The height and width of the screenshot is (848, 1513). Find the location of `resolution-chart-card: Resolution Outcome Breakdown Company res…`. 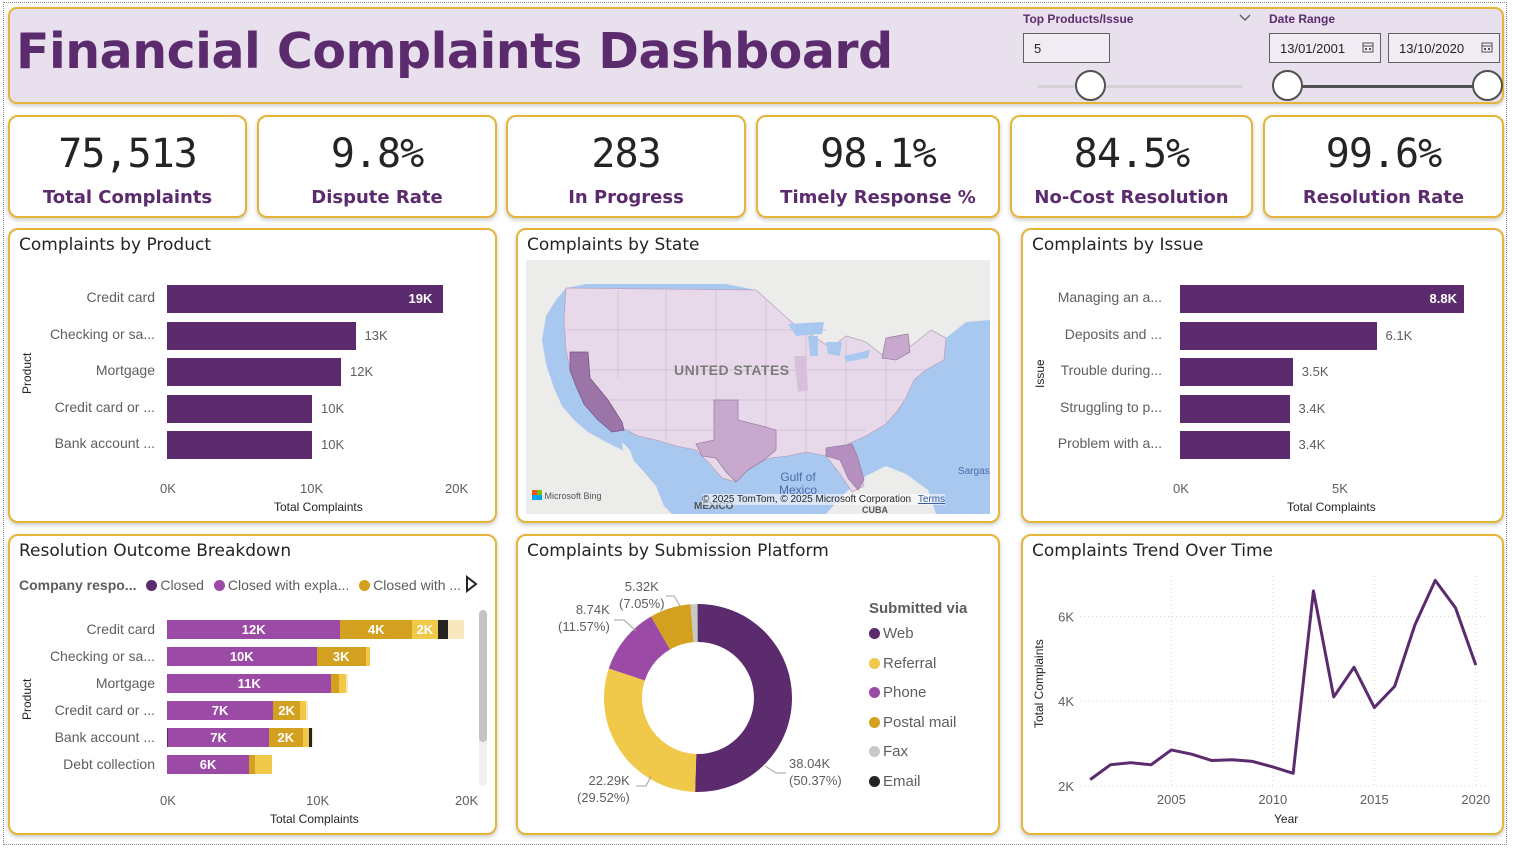

resolution-chart-card: Resolution Outcome Breakdown Company res… is located at coordinates (252, 684).